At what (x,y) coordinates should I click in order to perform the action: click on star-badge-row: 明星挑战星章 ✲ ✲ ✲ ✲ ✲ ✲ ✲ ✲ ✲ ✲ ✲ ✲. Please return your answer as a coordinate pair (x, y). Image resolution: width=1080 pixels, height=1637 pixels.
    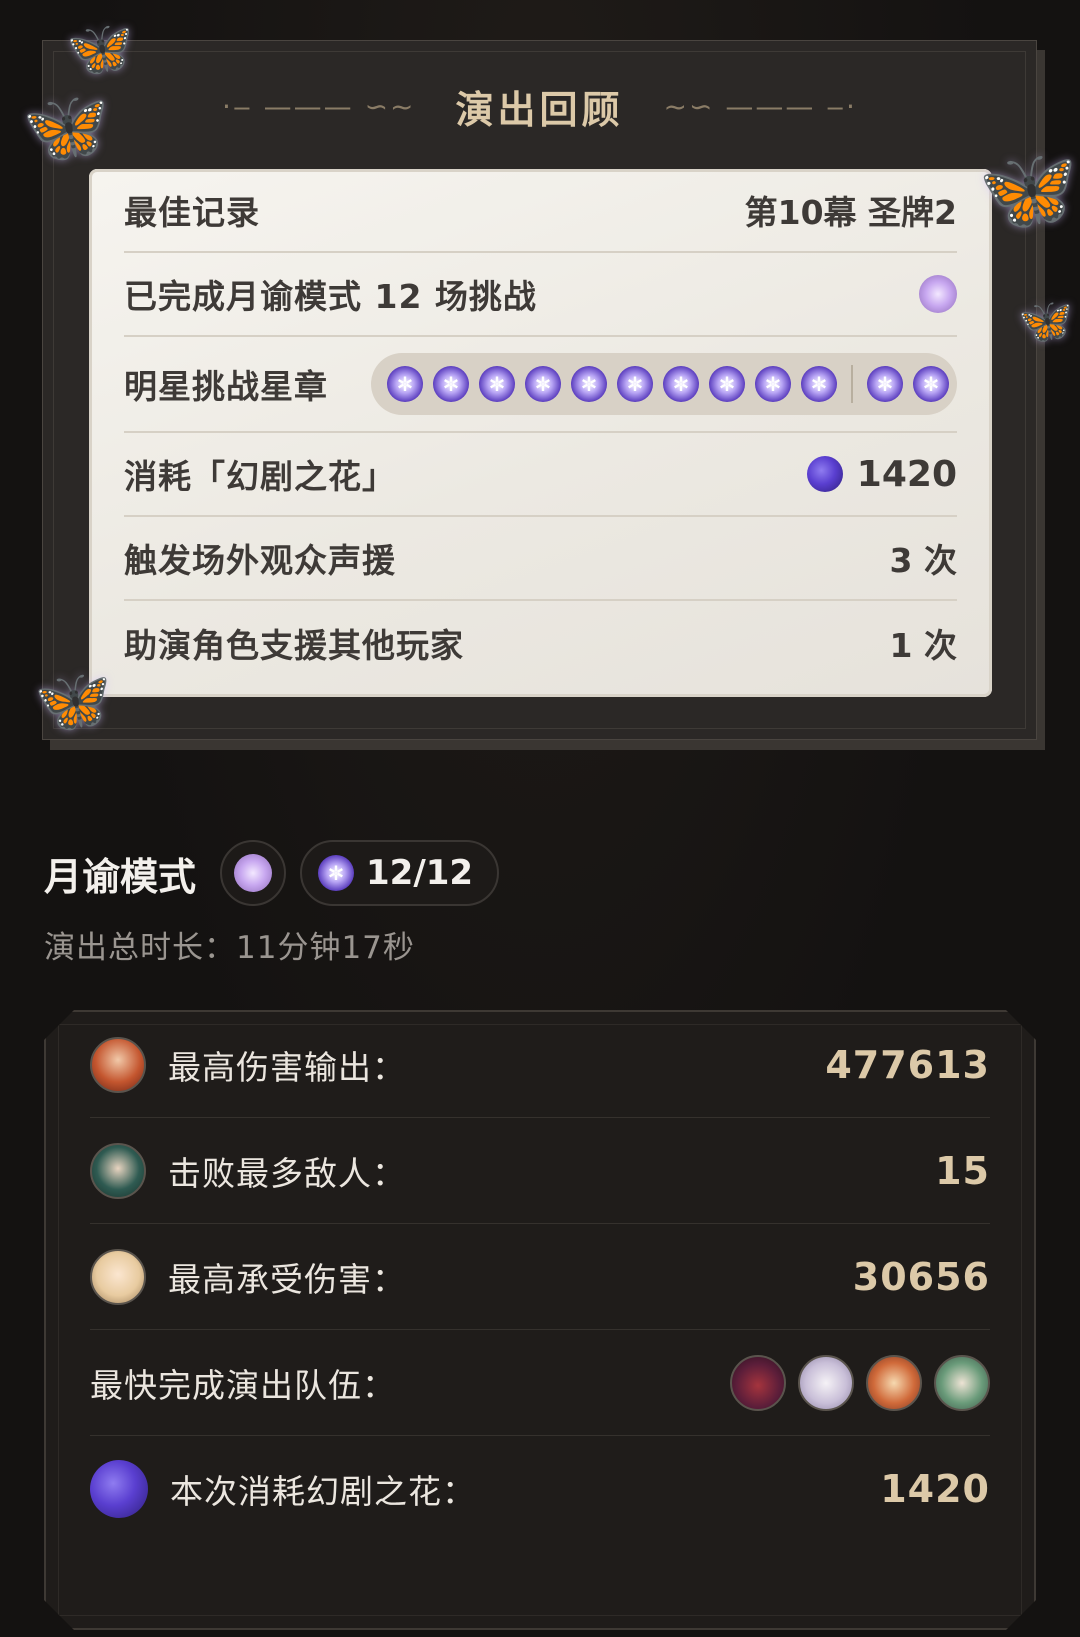
    Looking at the image, I should click on (540, 385).